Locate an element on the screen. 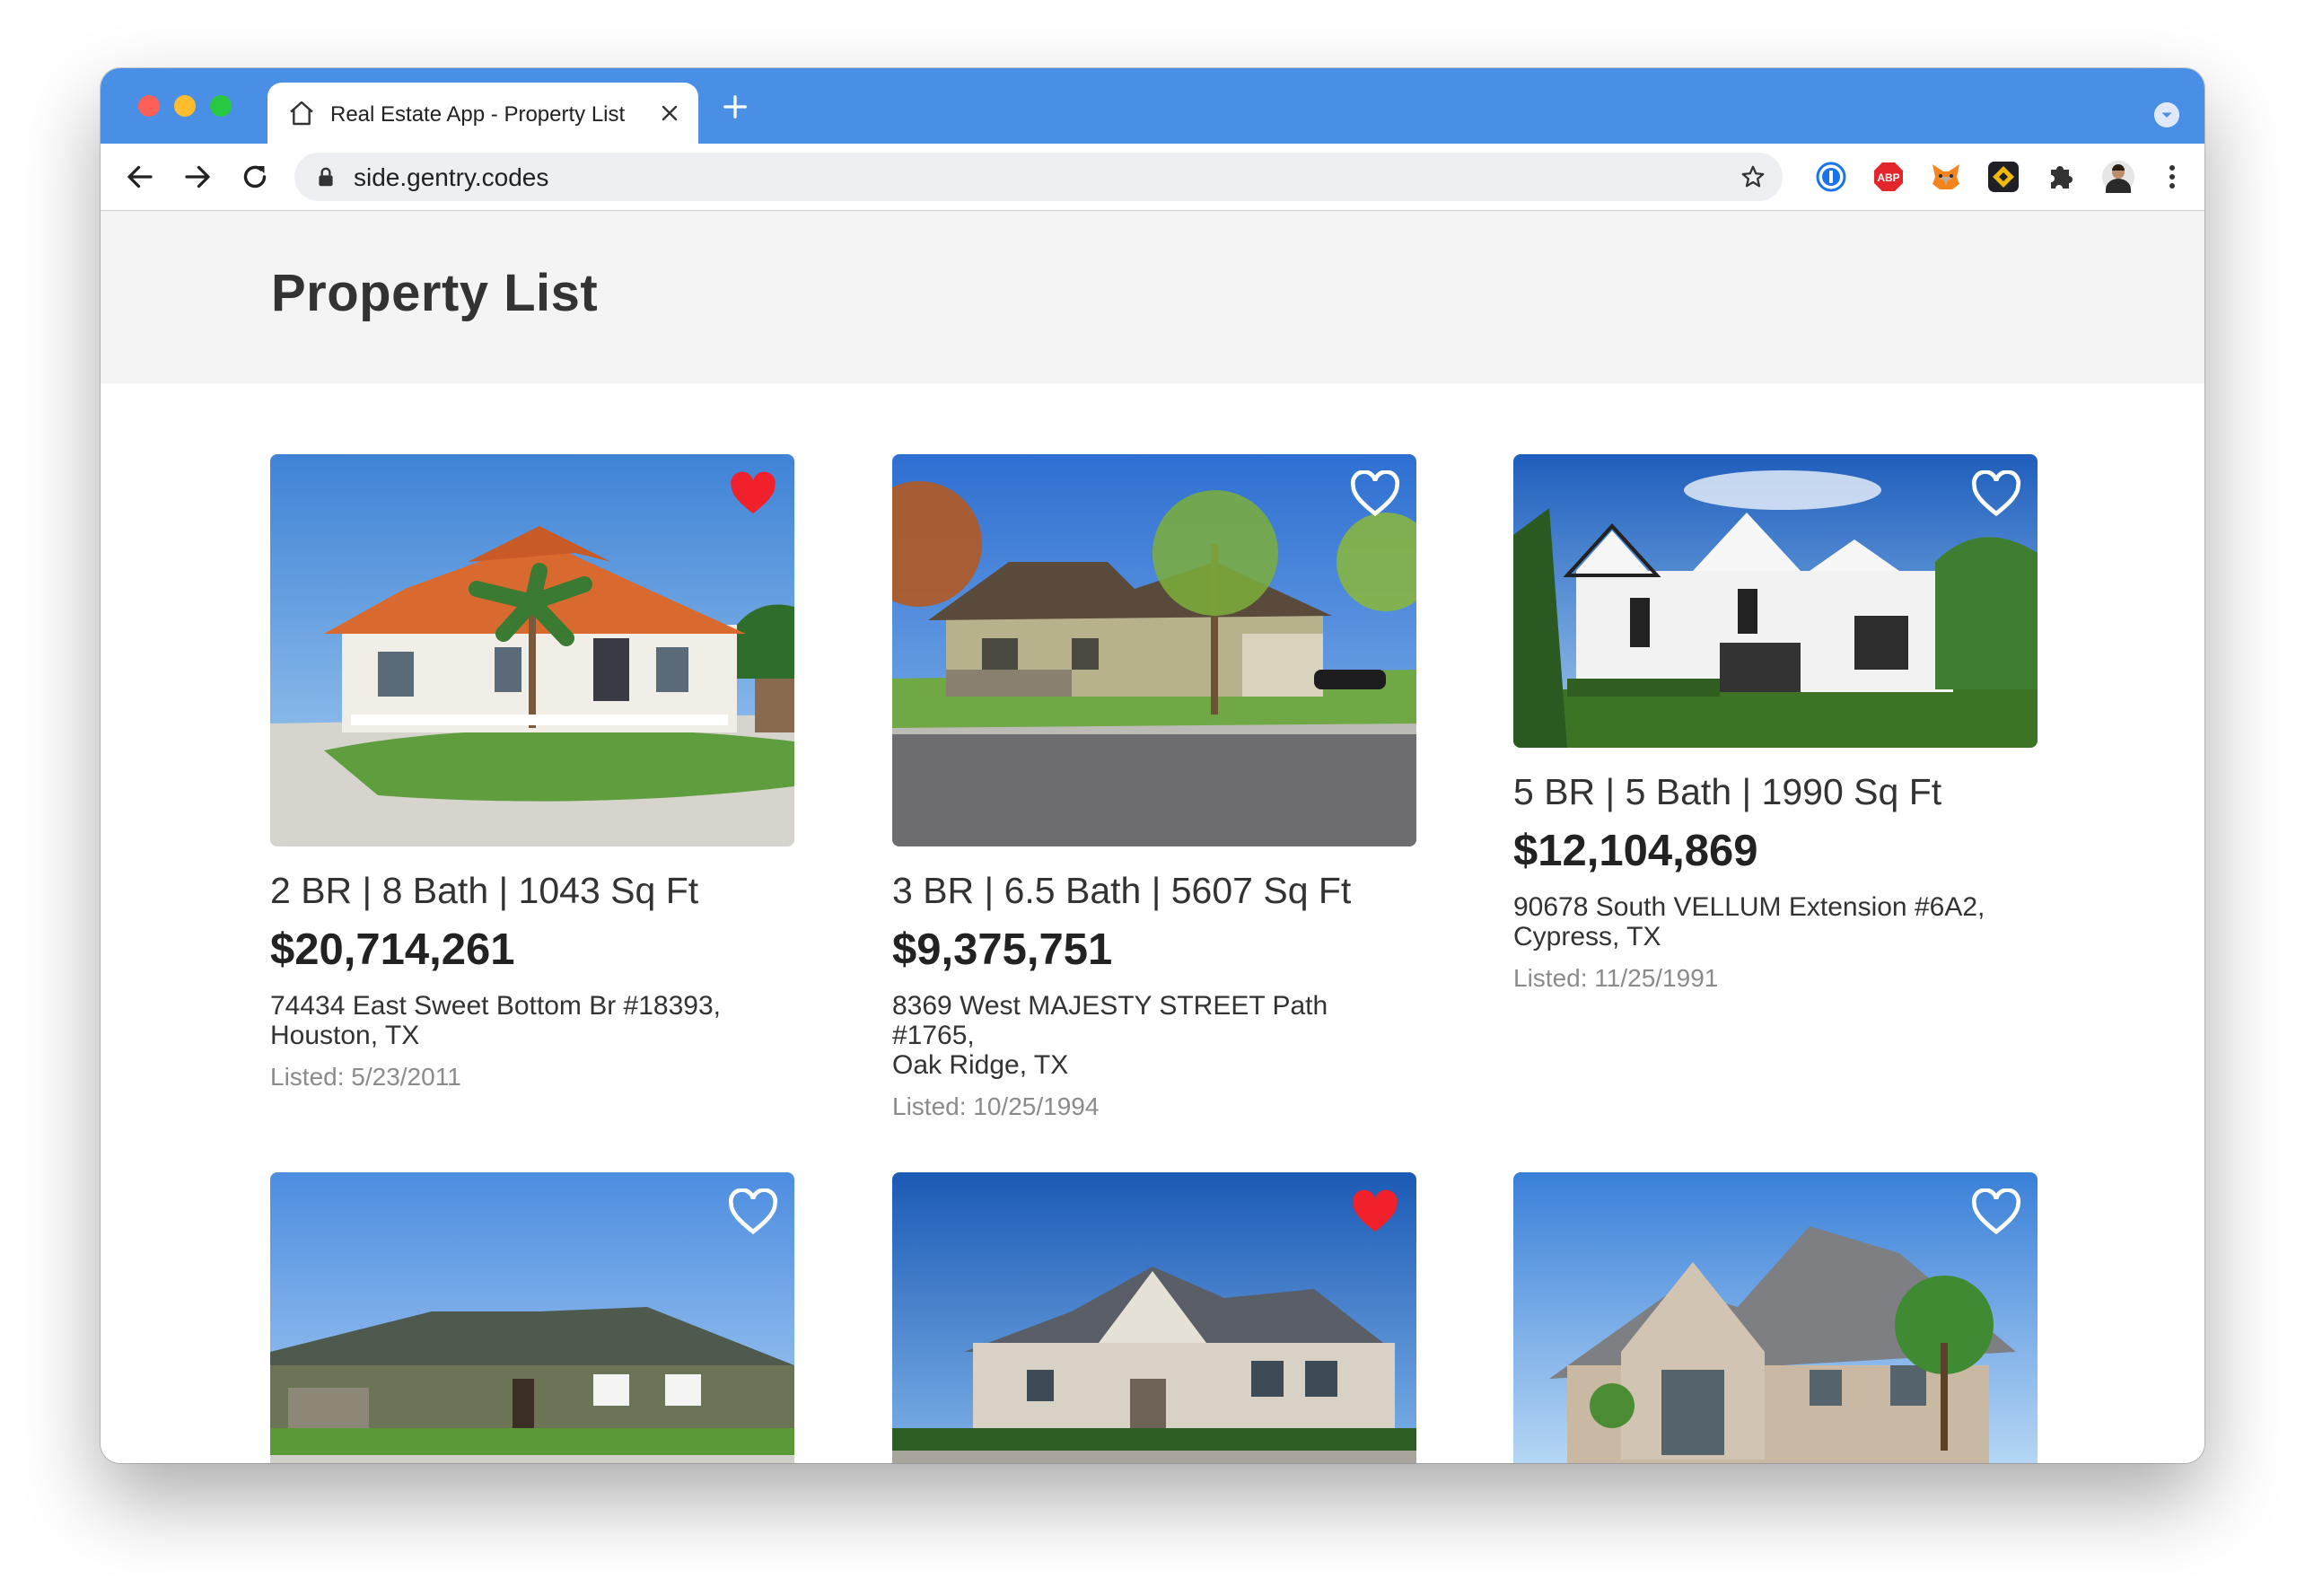  property-specs: 2 BR | 8 Bath | 1043 Sq Ft is located at coordinates (485, 890).